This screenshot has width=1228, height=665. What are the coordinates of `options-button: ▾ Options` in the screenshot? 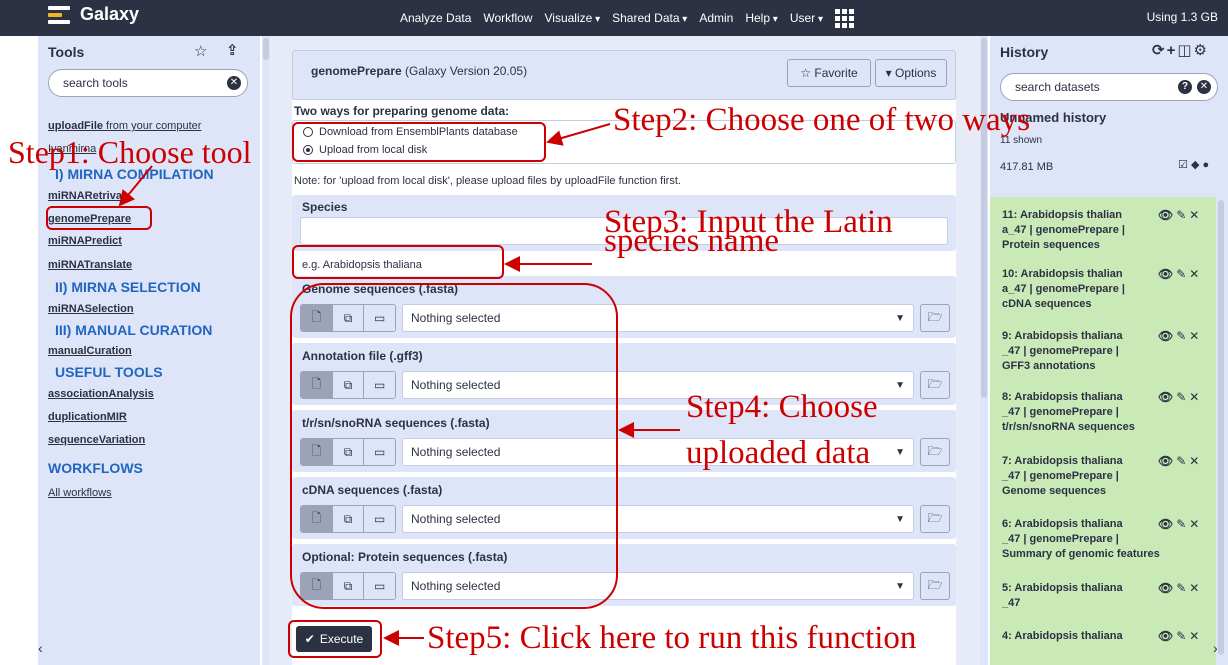 It's located at (911, 73).